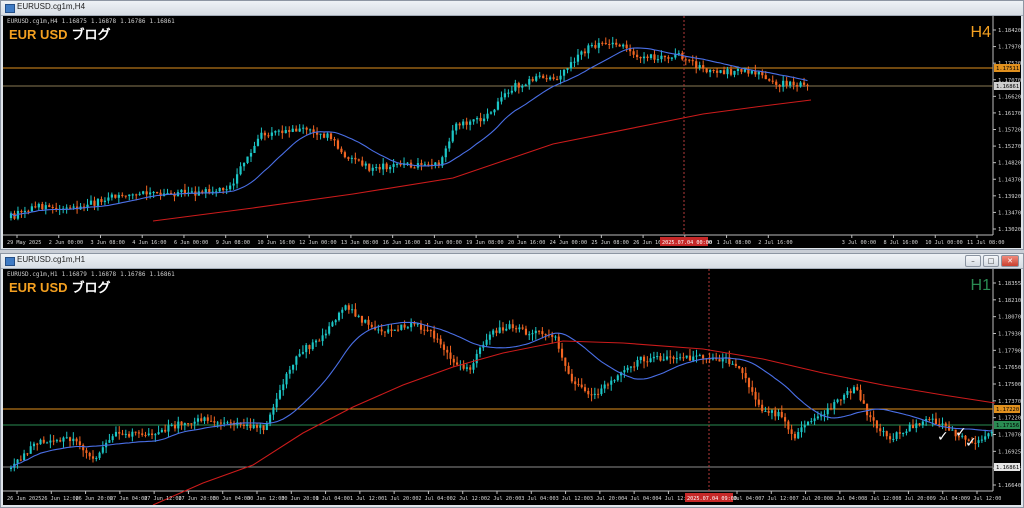 This screenshot has height=508, width=1024. What do you see at coordinates (1007, 410) in the screenshot?
I see `resistance-price-label: 1.17220` at bounding box center [1007, 410].